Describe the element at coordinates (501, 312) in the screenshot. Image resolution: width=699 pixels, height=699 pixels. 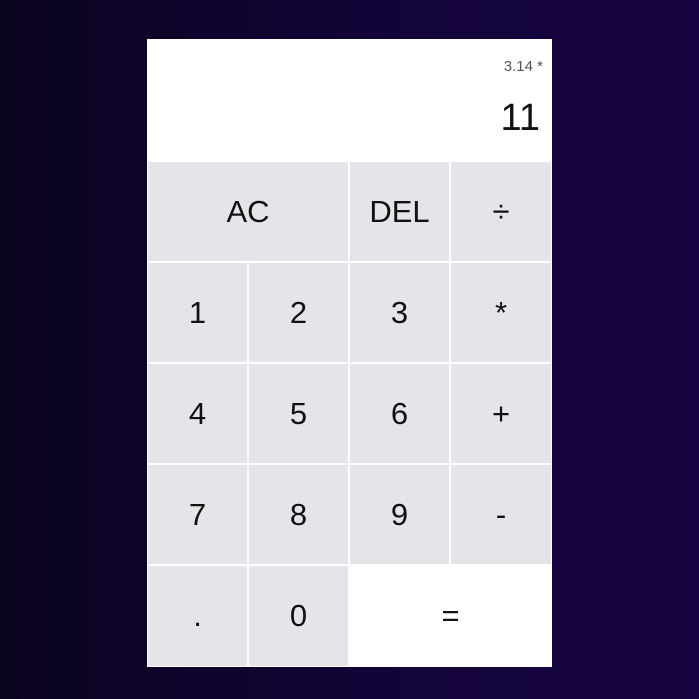
I see `multiply-button: *` at that location.